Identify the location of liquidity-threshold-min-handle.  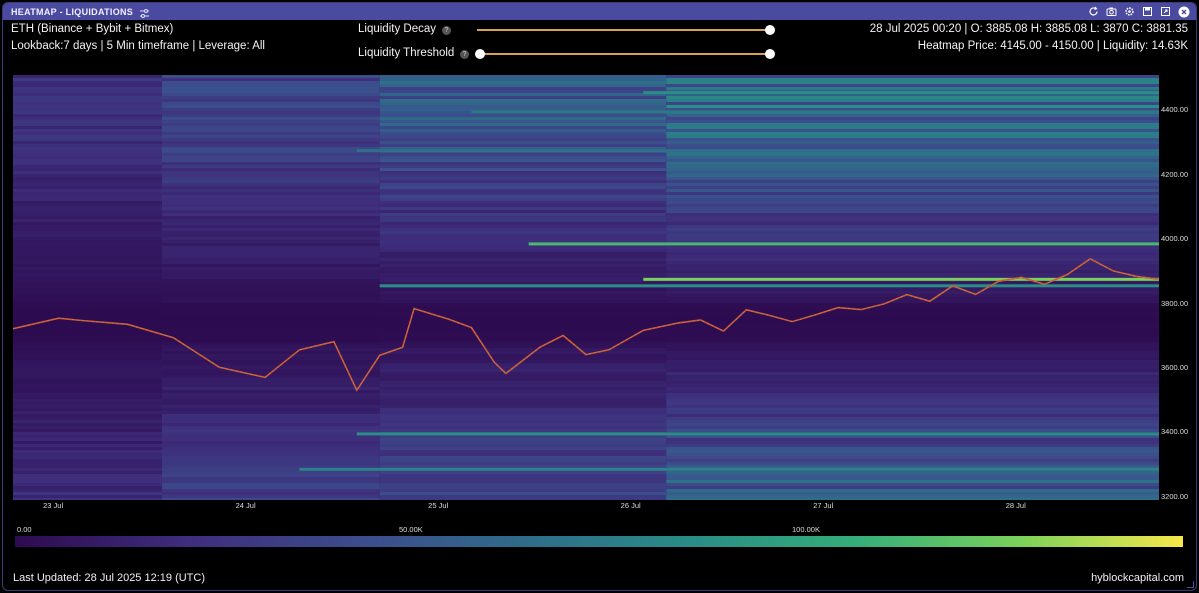
(480, 54).